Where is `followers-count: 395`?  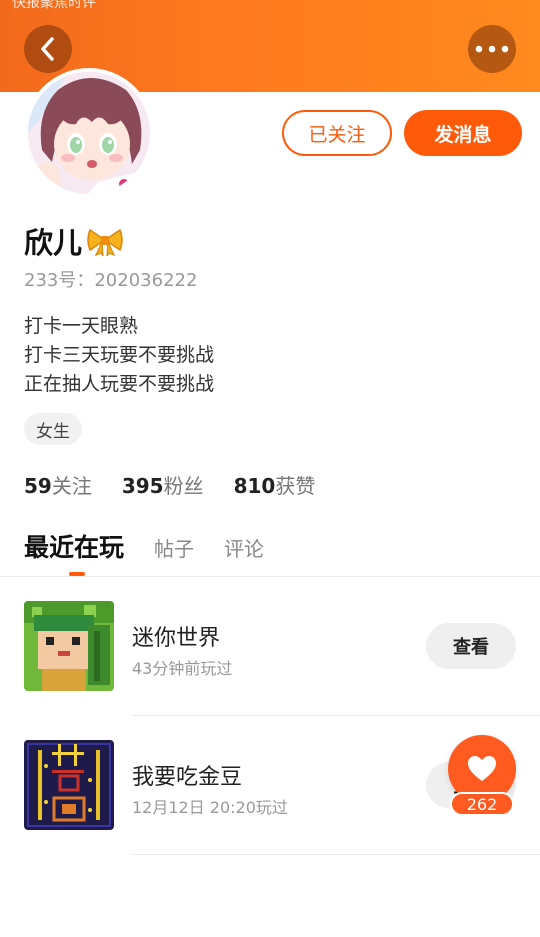
followers-count: 395 is located at coordinates (142, 486).